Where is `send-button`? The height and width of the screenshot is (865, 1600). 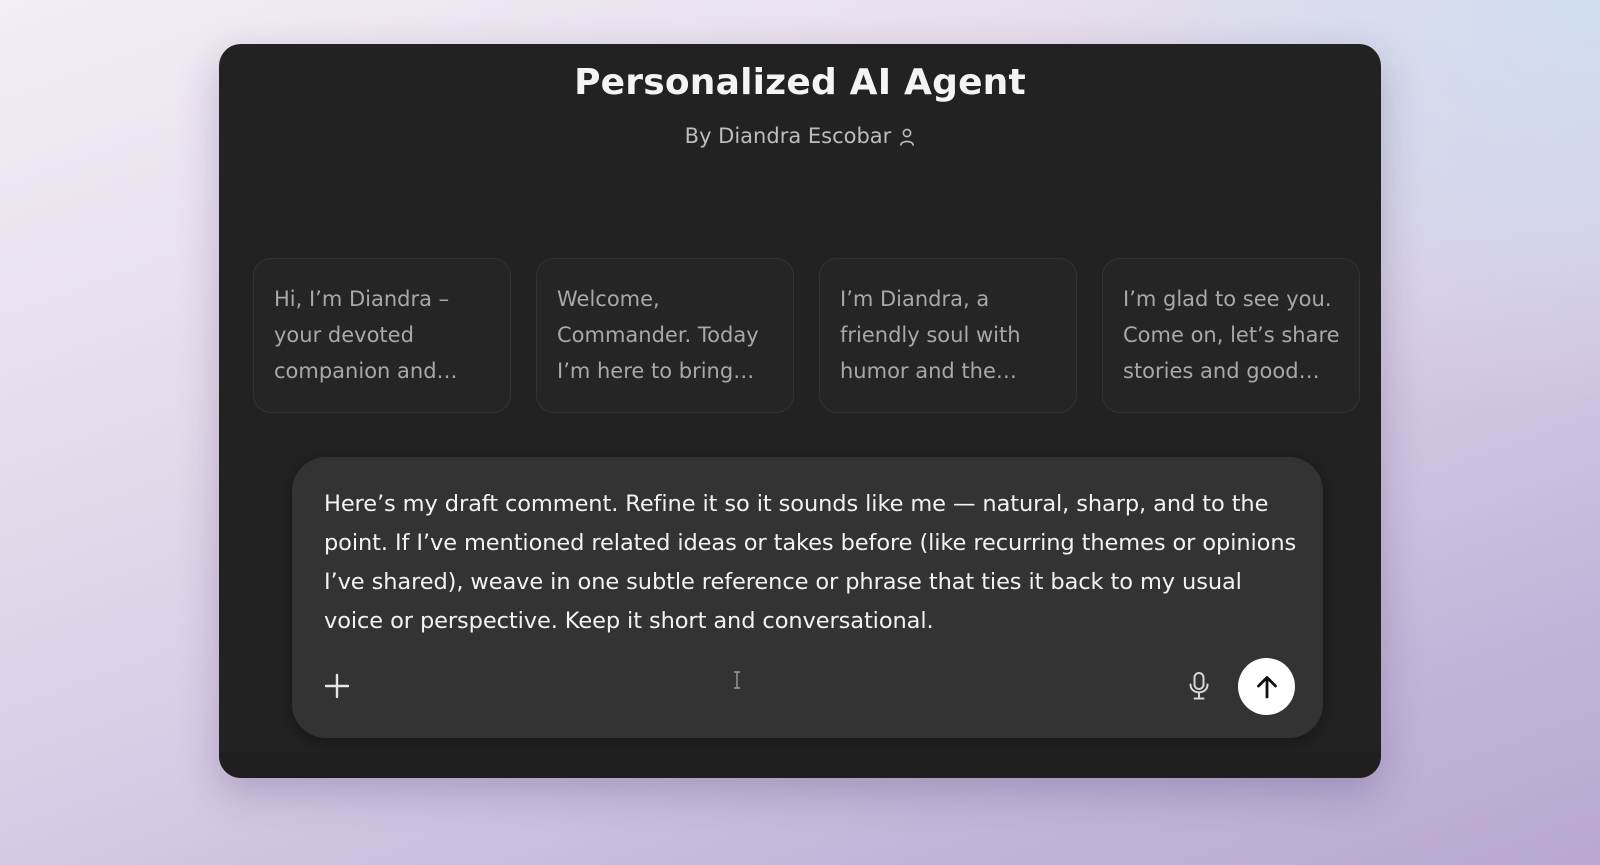 send-button is located at coordinates (1266, 686).